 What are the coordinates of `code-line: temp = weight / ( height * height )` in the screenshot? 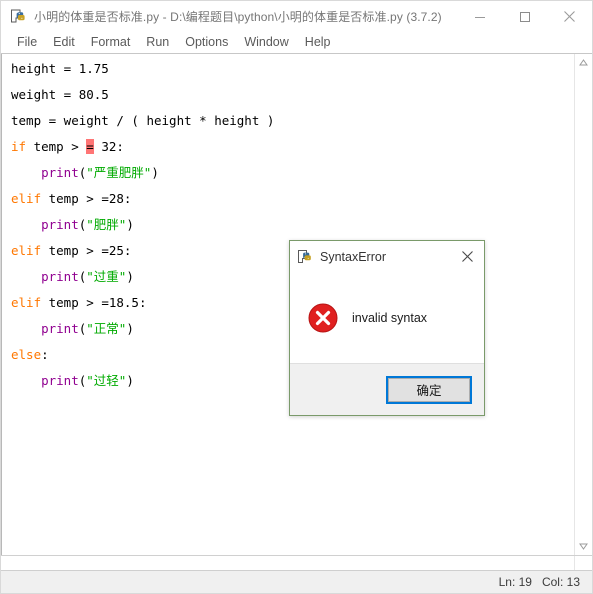 It's located at (289, 121).